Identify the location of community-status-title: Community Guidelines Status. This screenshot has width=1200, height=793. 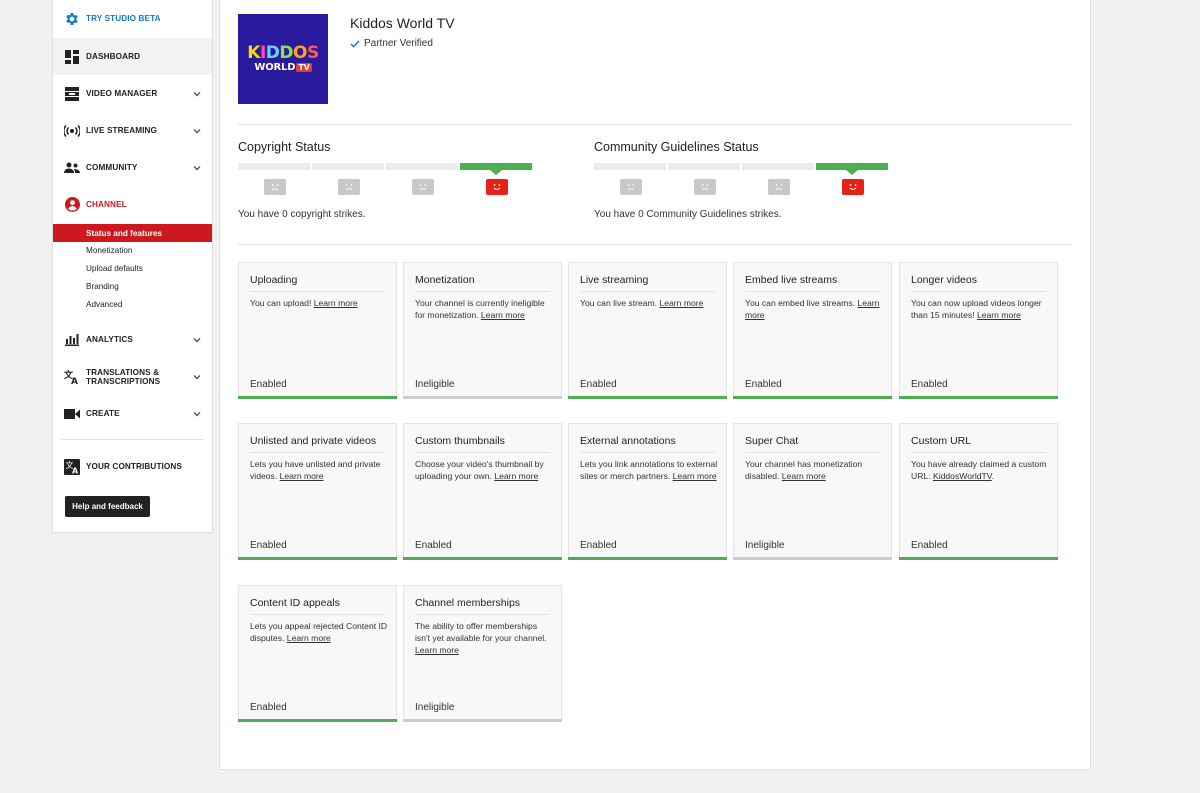
(676, 147).